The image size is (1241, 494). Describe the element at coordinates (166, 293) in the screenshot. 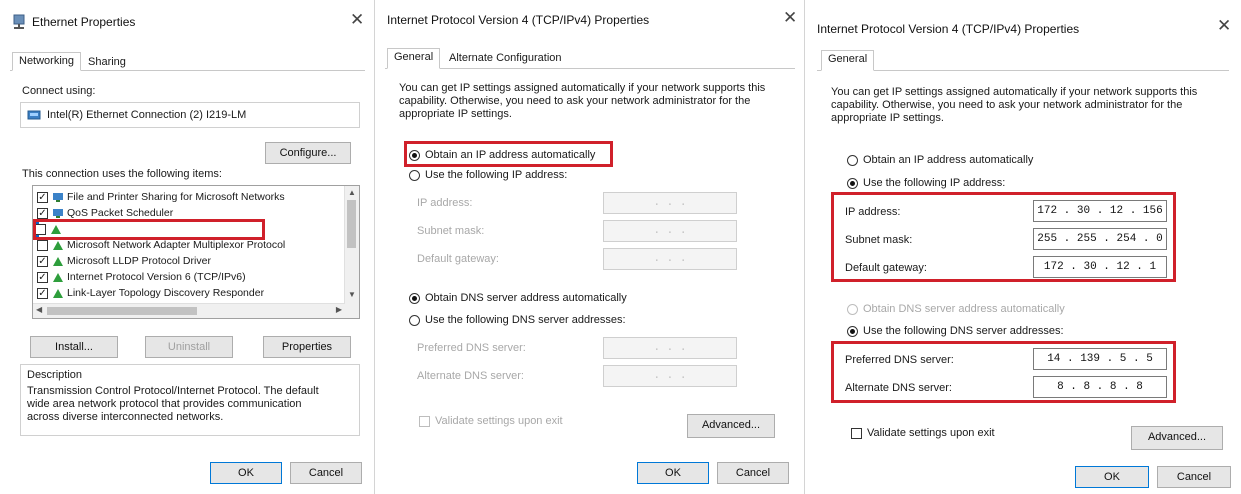

I see `item-label: Link-Layer Topology Discovery Responder` at that location.